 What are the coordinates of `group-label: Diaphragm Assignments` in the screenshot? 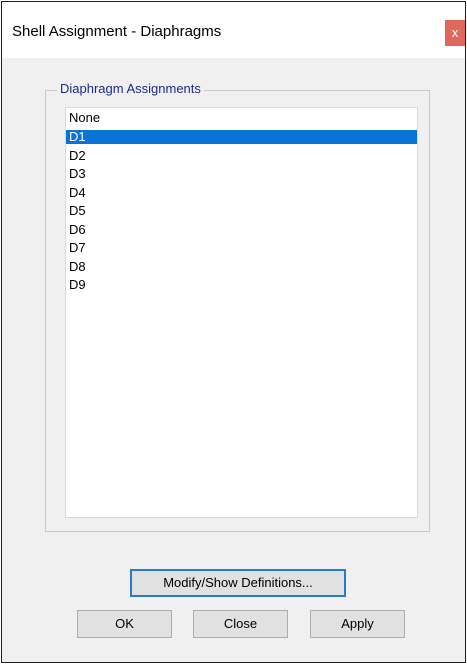 It's located at (130, 88).